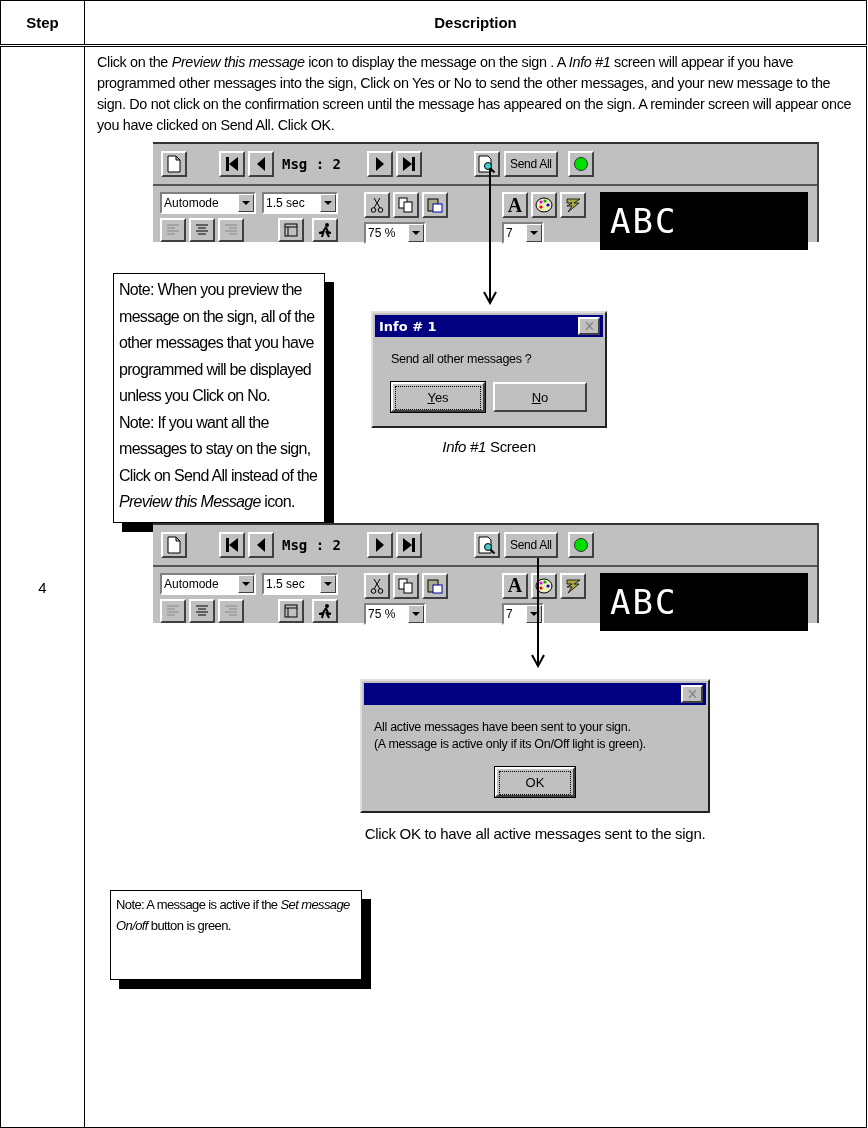 The height and width of the screenshot is (1128, 868). Describe the element at coordinates (219, 462) in the screenshot. I see `note-text: Note: If you want all the messages to stay on the sign, Click on Send All instead of the Preview this Message icon.` at that location.